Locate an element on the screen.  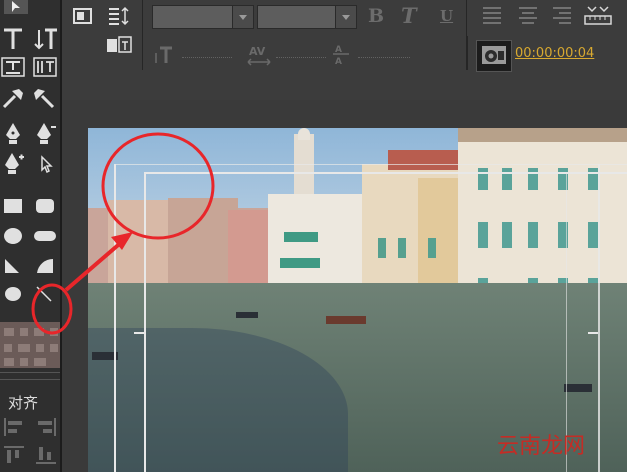
highlight-circle-tool is located at coordinates (52, 309).